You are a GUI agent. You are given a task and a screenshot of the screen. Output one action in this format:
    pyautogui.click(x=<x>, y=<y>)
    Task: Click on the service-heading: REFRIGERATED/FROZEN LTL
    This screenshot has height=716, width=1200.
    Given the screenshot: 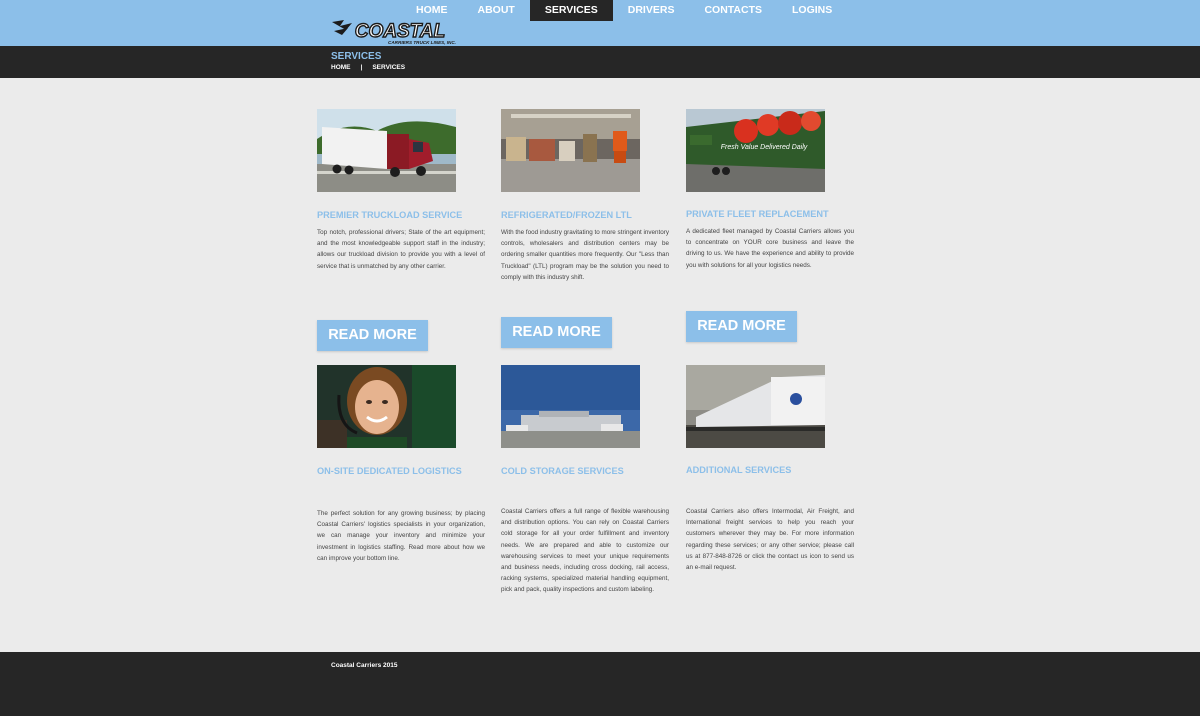 What is the action you would take?
    pyautogui.click(x=566, y=215)
    